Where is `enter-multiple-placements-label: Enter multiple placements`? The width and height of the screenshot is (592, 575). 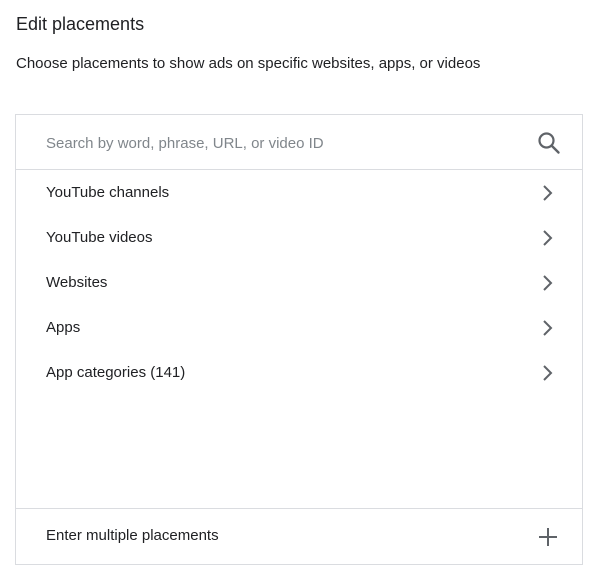
enter-multiple-placements-label: Enter multiple placements is located at coordinates (132, 535).